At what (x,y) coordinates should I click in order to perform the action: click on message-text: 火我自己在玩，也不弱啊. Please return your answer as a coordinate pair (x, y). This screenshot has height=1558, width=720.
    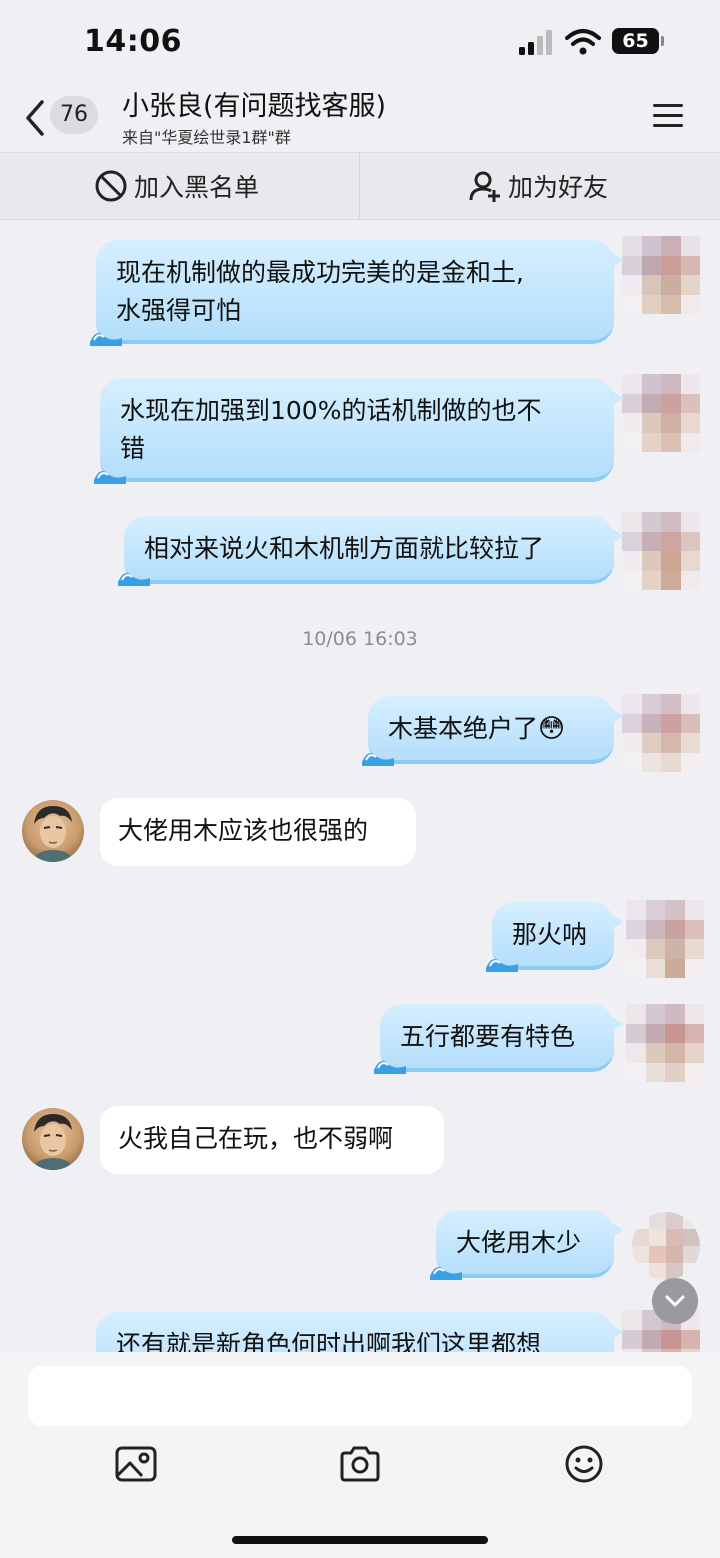
    Looking at the image, I should click on (256, 1138).